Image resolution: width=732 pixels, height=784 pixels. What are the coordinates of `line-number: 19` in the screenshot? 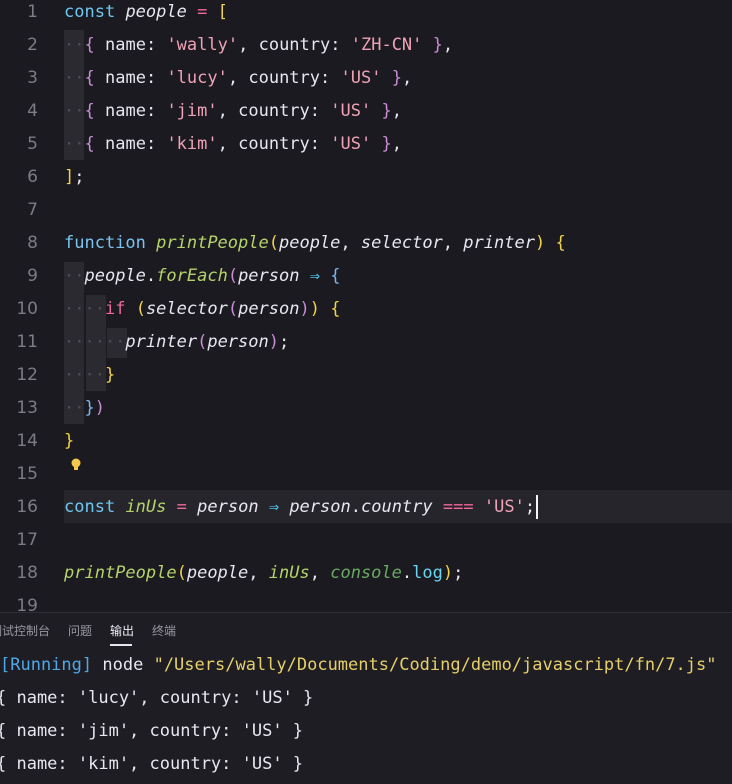 It's located at (27, 604).